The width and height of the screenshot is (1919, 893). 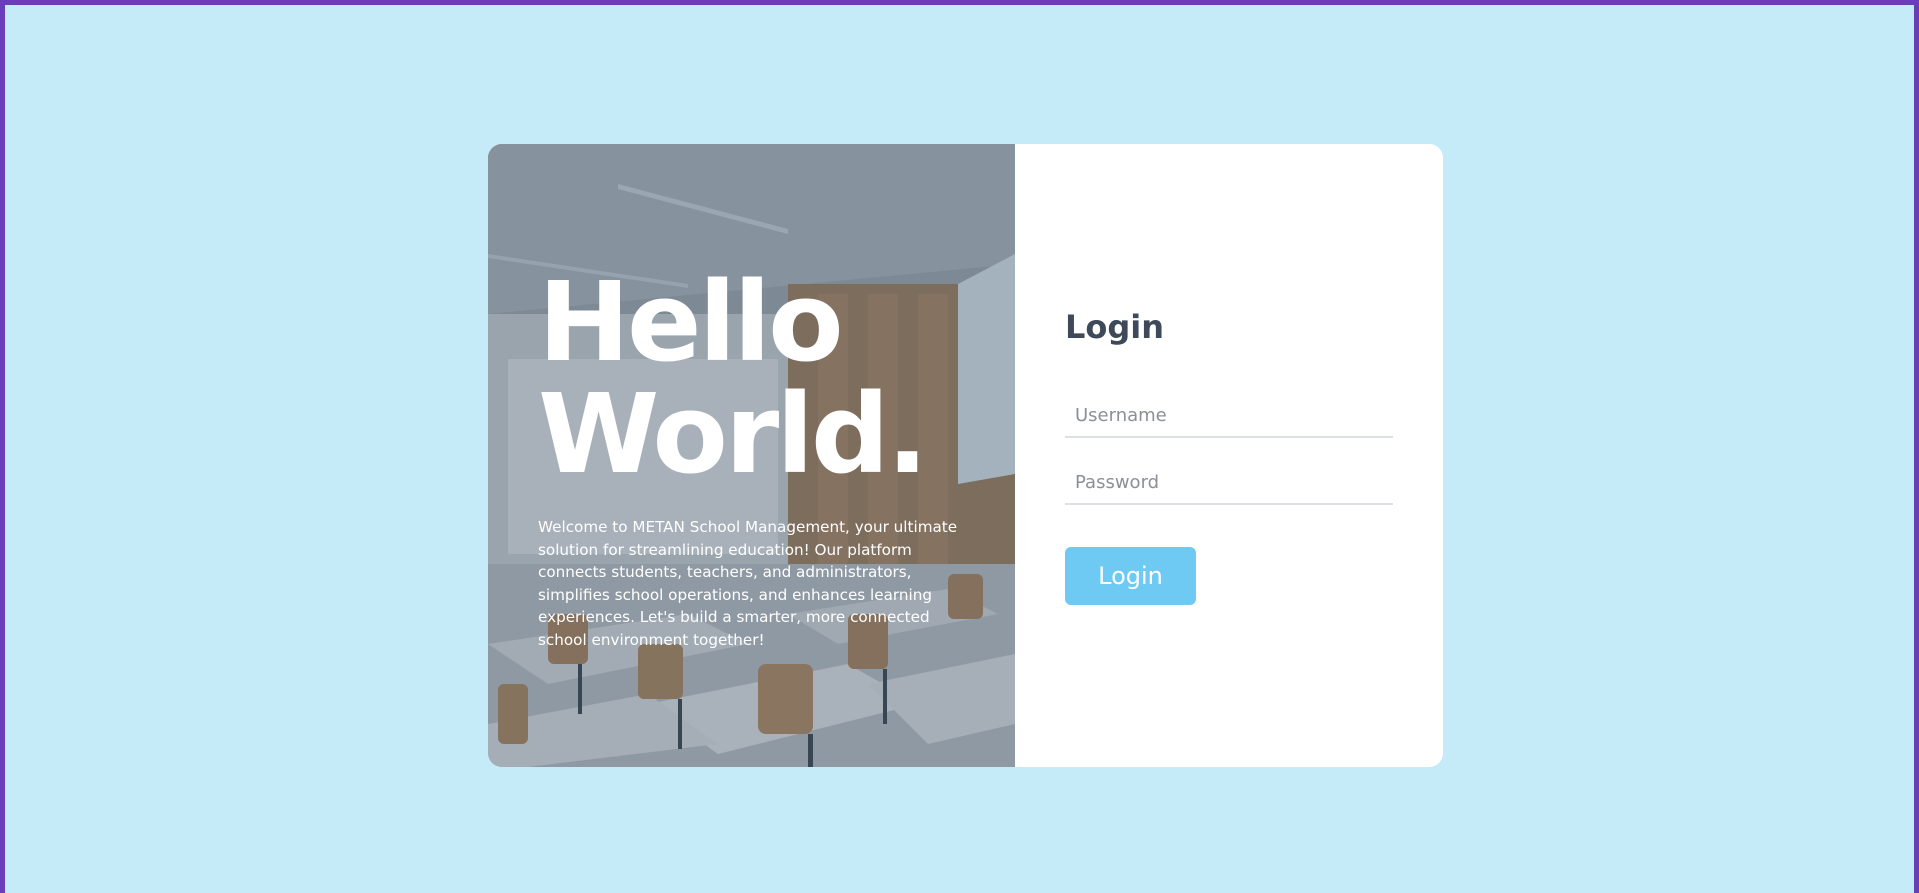 What do you see at coordinates (1115, 327) in the screenshot?
I see `login-heading: Login` at bounding box center [1115, 327].